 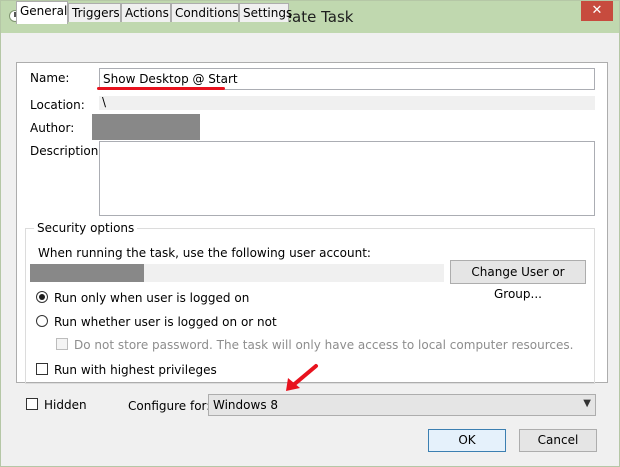 What do you see at coordinates (87, 273) in the screenshot?
I see `user-account-redacted` at bounding box center [87, 273].